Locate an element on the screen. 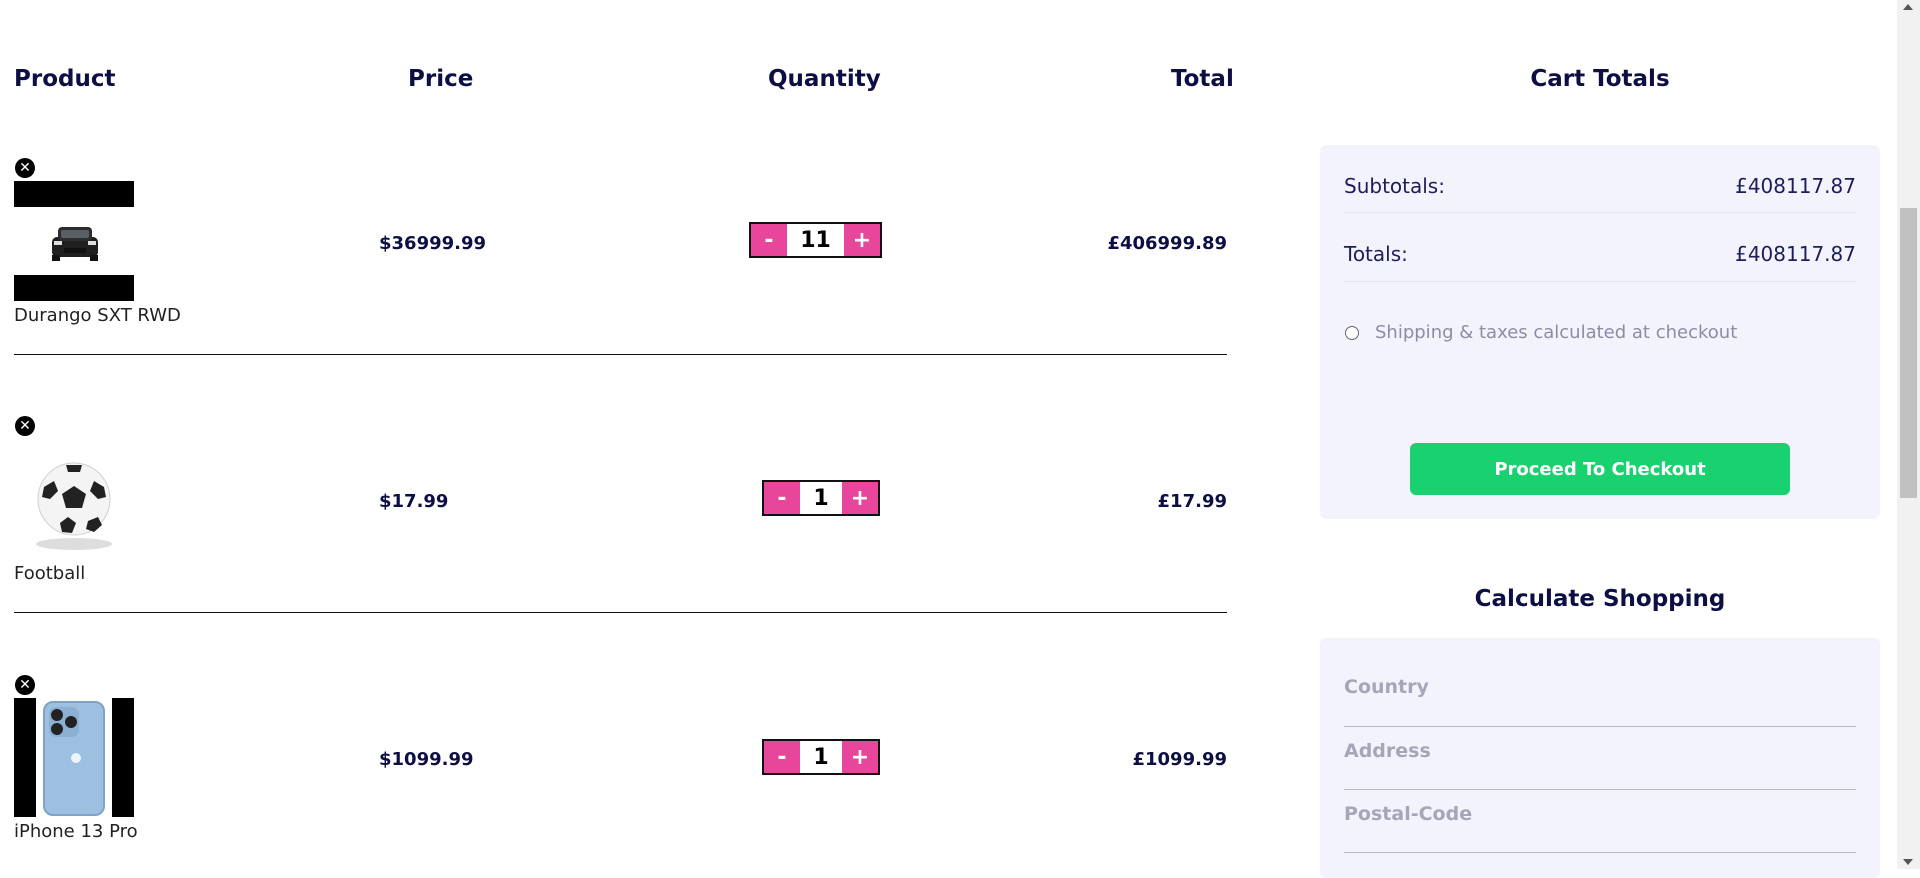 The height and width of the screenshot is (878, 1920). postal-code-input: Postal-Code is located at coordinates (1600, 814).